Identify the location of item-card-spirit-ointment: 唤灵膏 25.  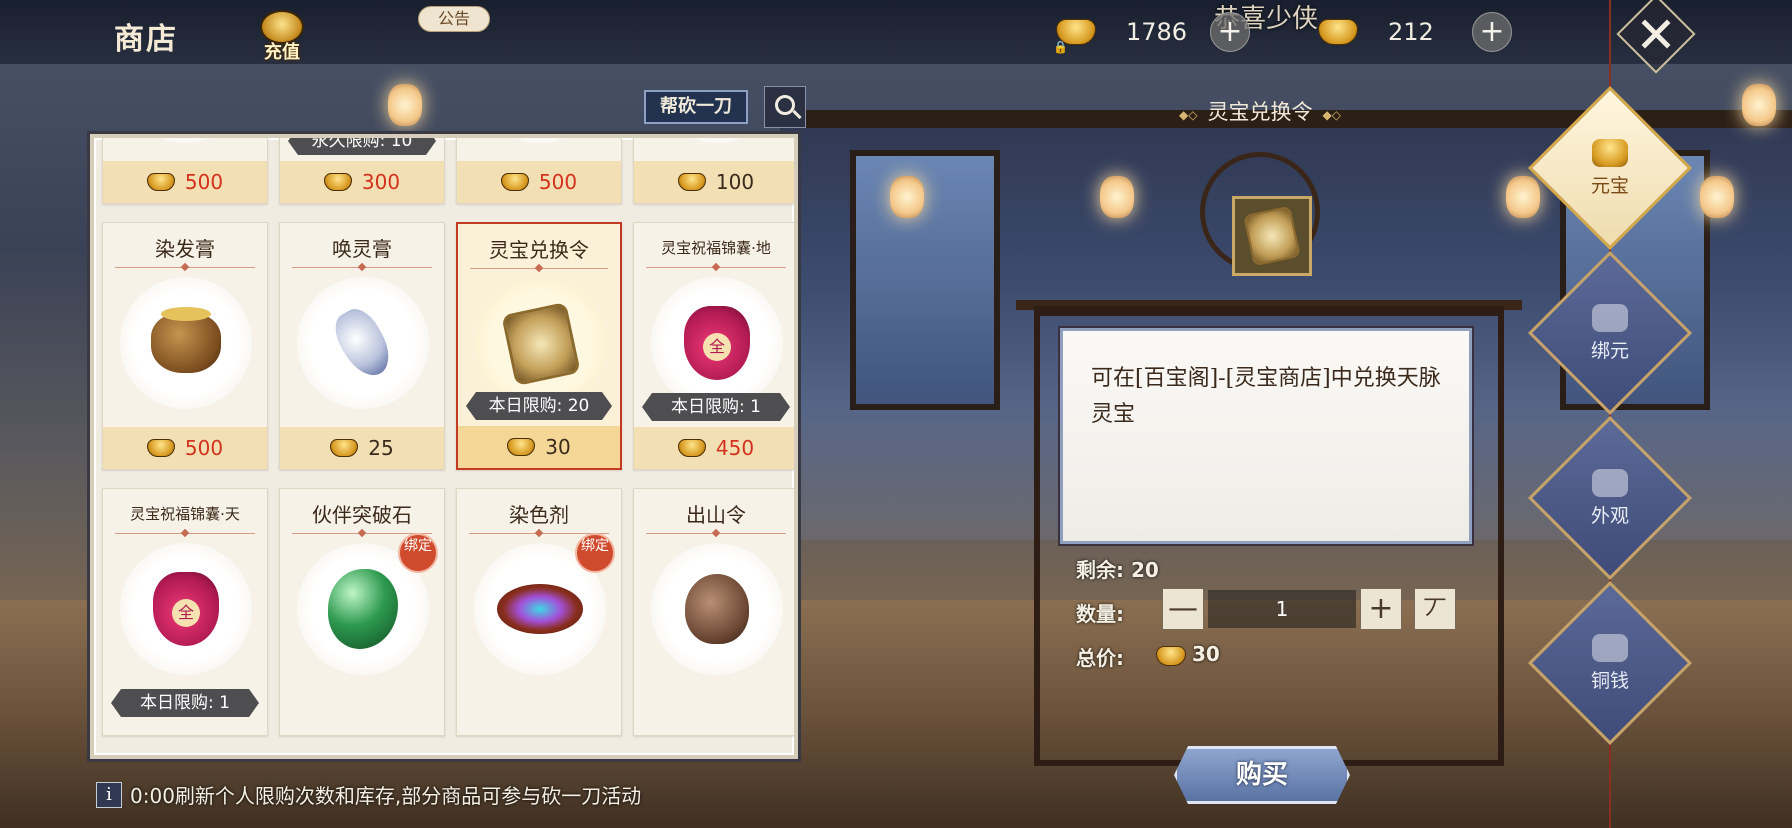
(362, 346).